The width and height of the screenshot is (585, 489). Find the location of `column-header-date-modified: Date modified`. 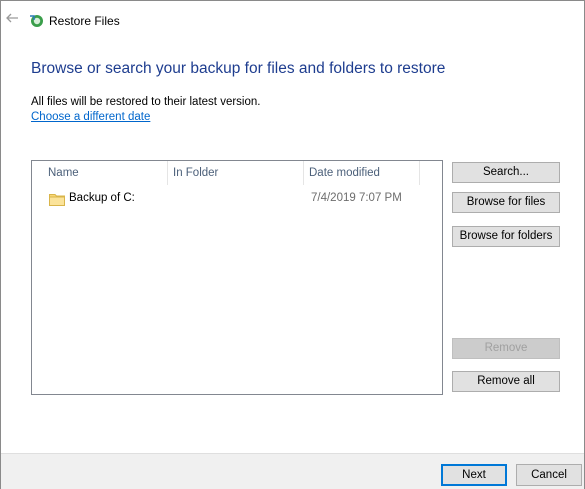

column-header-date-modified: Date modified is located at coordinates (361, 173).